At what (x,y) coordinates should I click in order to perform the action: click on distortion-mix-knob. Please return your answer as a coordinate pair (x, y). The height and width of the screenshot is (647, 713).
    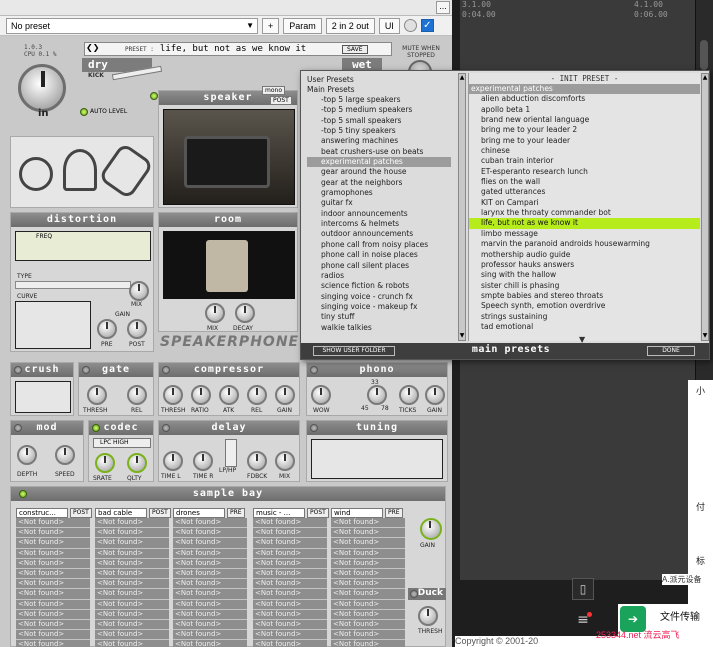
    Looking at the image, I should click on (139, 291).